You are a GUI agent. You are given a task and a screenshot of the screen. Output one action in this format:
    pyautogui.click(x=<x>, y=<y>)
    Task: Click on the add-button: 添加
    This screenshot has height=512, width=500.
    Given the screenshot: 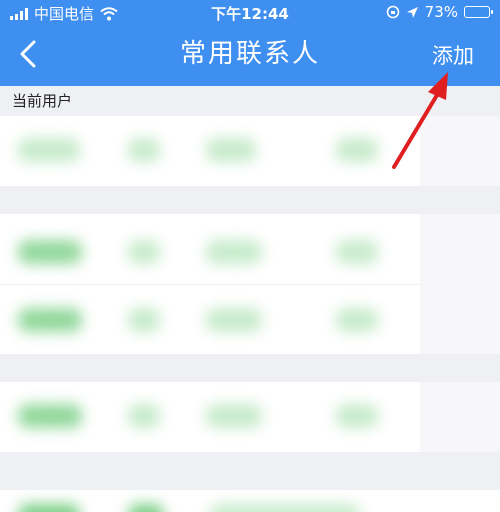 What is the action you would take?
    pyautogui.click(x=453, y=55)
    